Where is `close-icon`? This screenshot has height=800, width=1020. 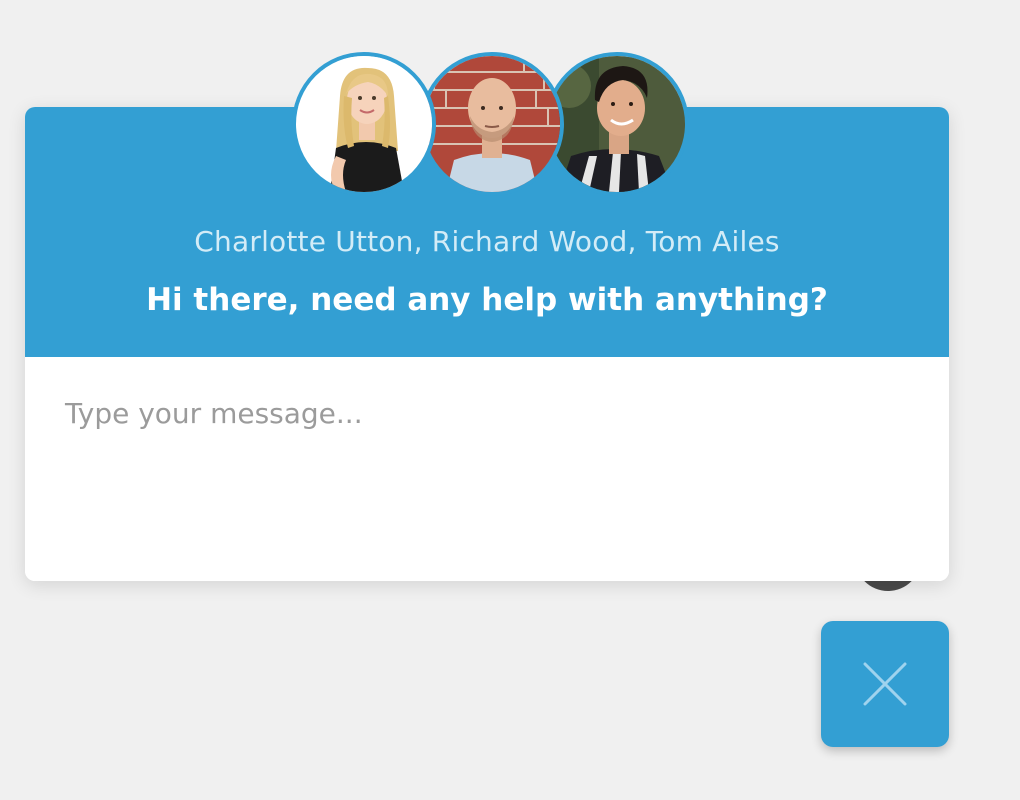 close-icon is located at coordinates (885, 684).